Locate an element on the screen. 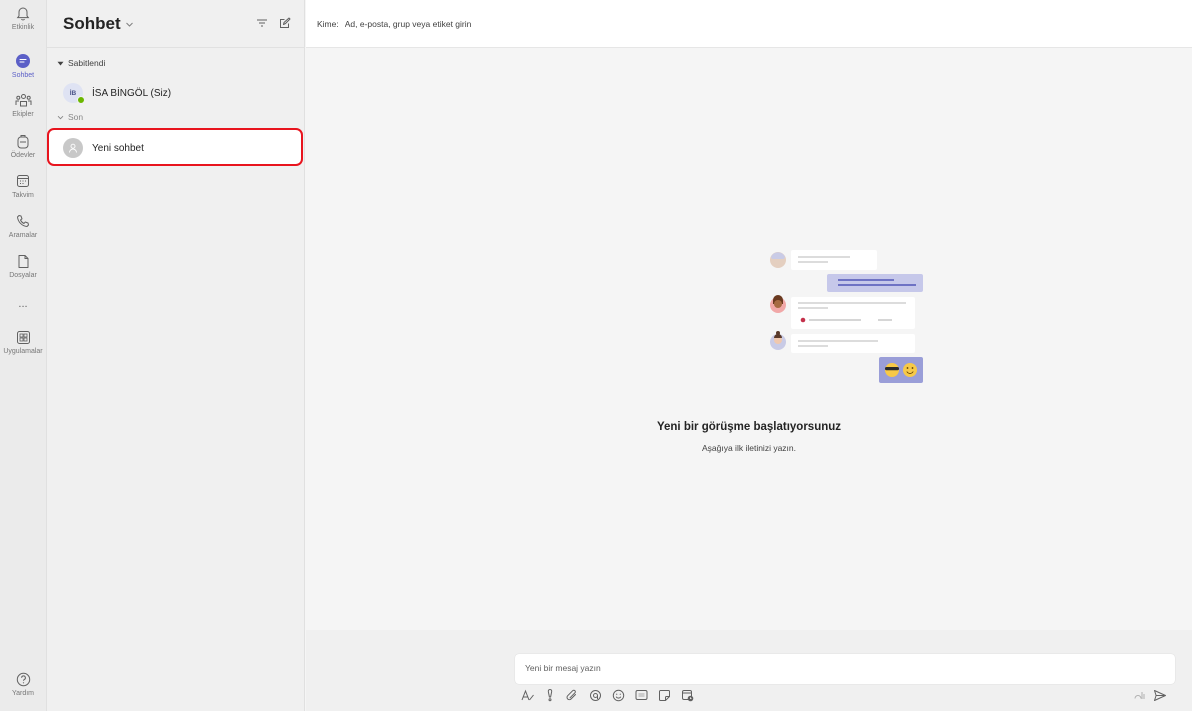 This screenshot has width=1192, height=711. gif-icon is located at coordinates (641, 695).